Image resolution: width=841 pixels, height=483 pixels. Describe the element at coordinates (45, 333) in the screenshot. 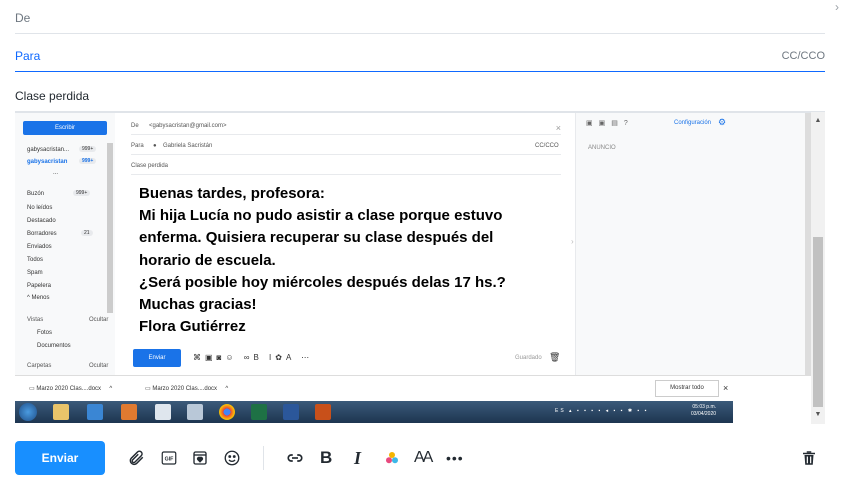

I see `mini-view: Fotos` at that location.